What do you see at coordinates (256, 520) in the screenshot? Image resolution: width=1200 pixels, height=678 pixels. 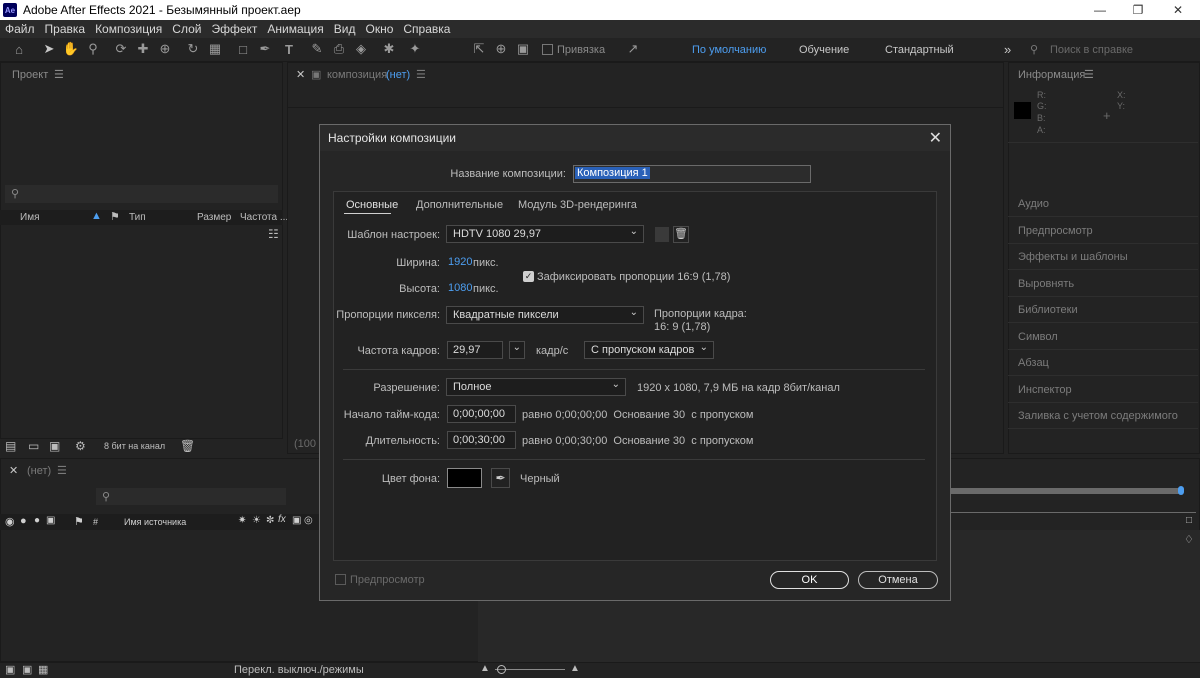 I see `shy-icon: ☀` at bounding box center [256, 520].